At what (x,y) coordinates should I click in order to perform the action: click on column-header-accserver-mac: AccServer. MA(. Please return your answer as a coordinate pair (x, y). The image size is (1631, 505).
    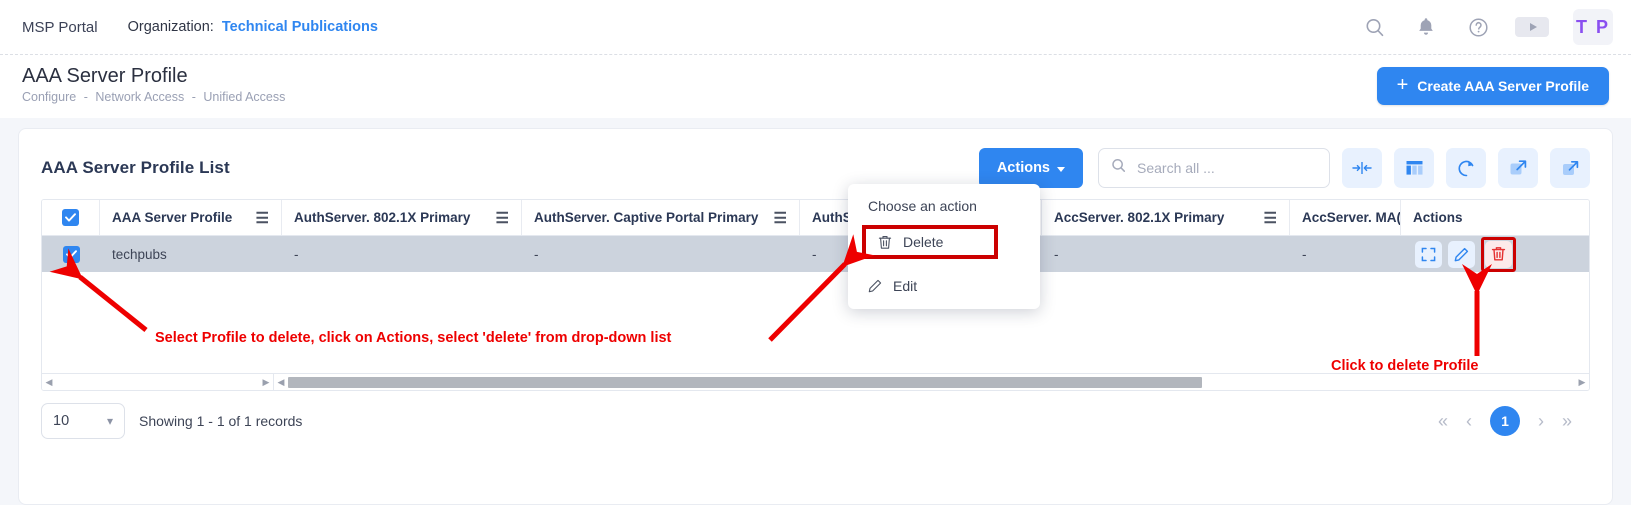
    Looking at the image, I should click on (1345, 217).